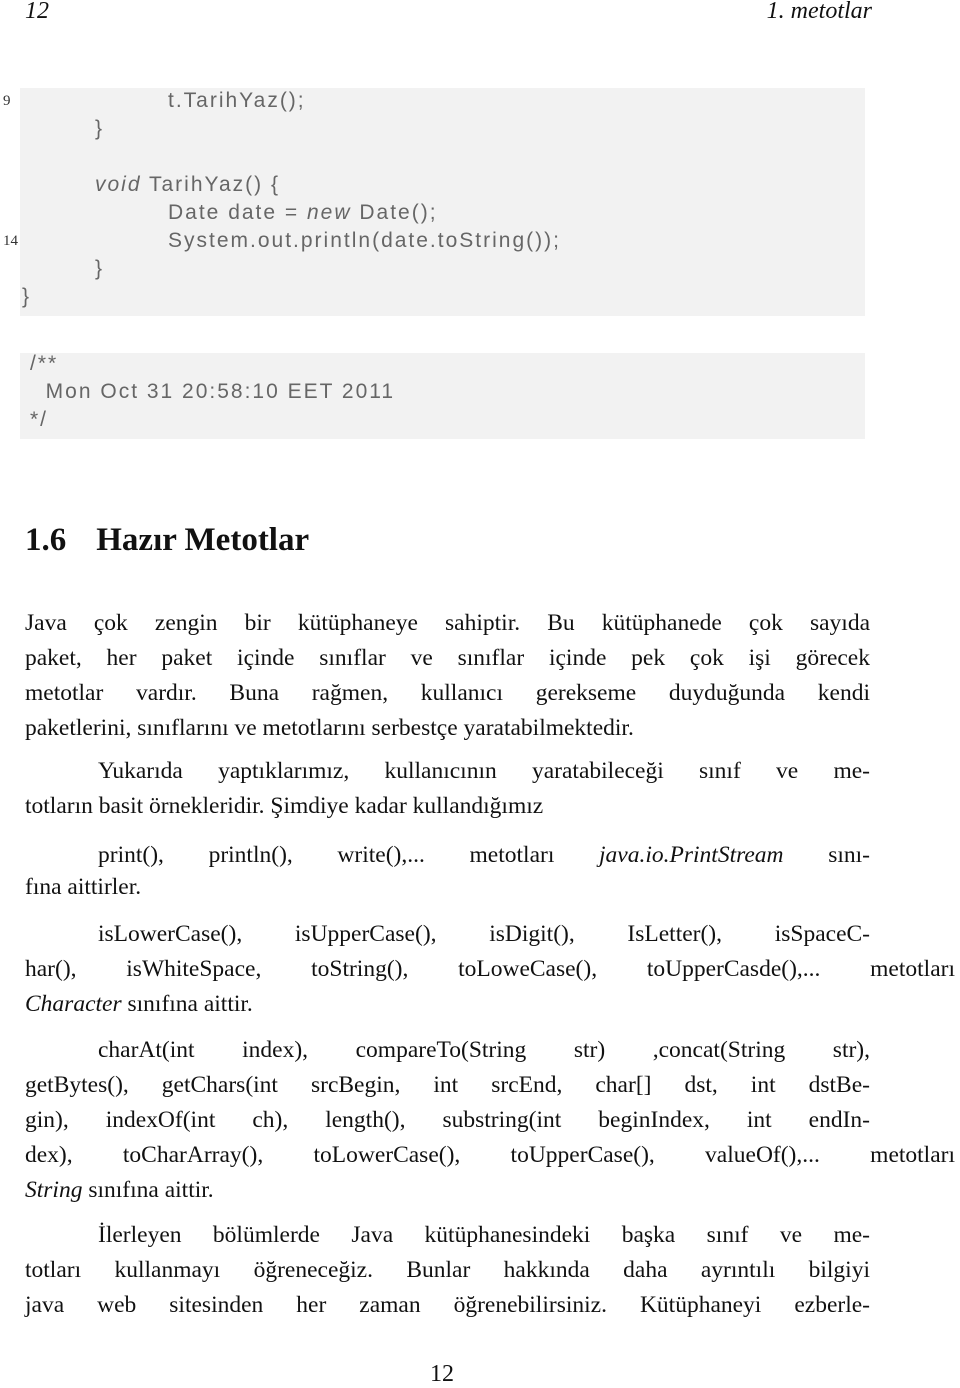 The height and width of the screenshot is (1388, 960). Describe the element at coordinates (394, 212) in the screenshot. I see `code-text: Date();` at that location.